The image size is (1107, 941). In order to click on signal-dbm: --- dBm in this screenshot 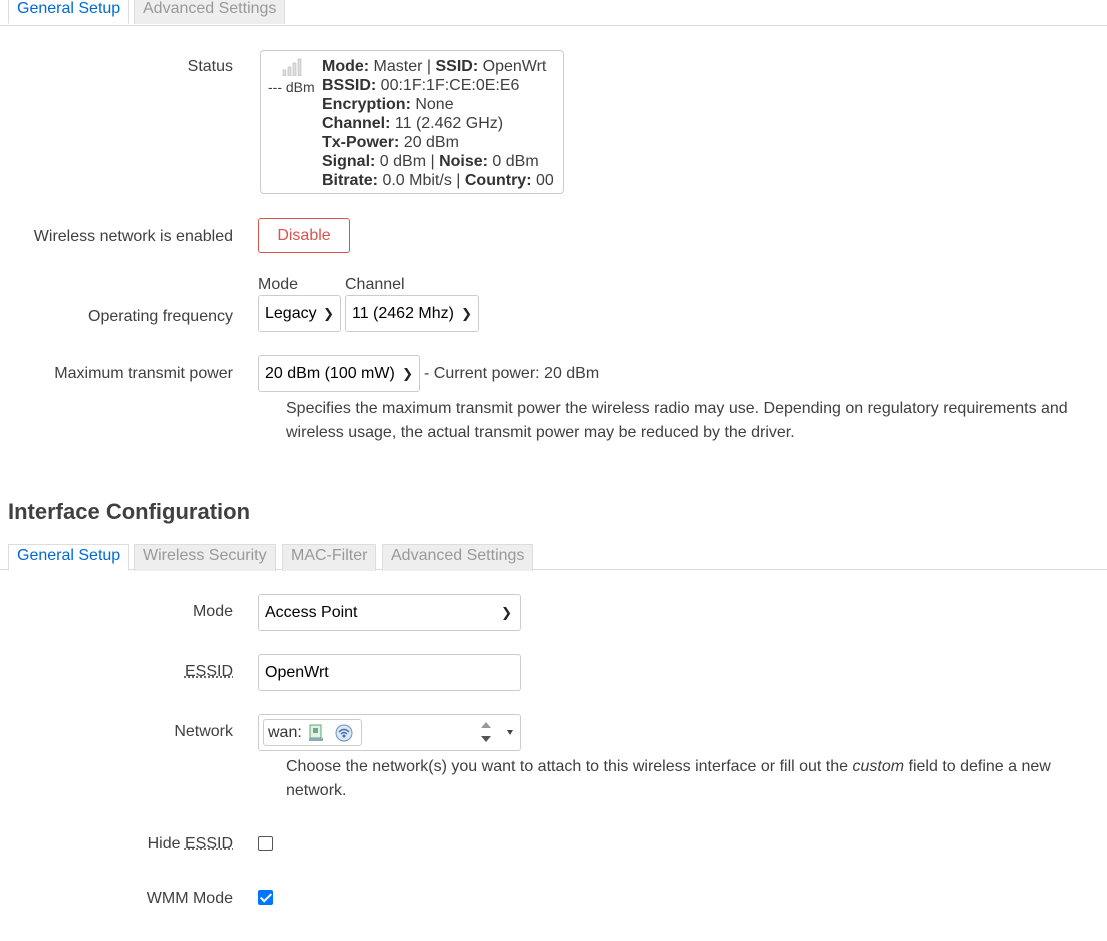, I will do `click(291, 87)`.